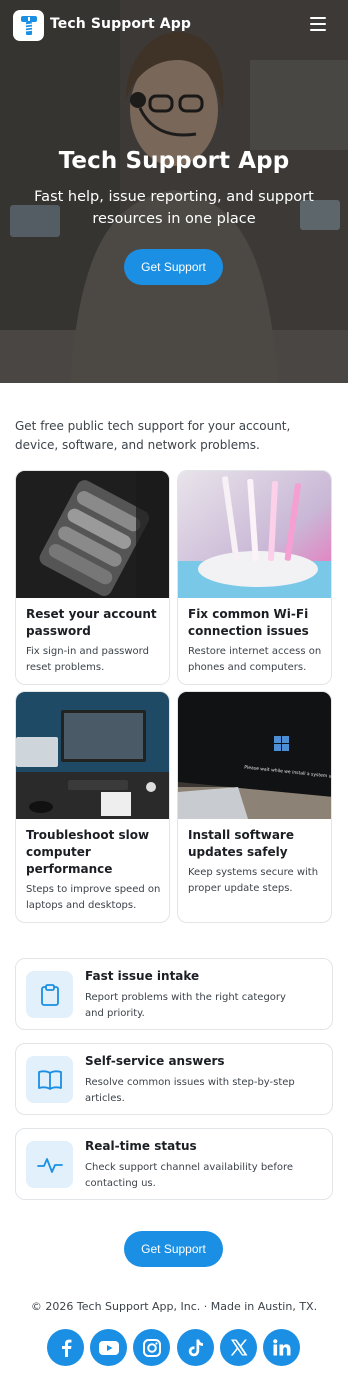 The image size is (348, 1395). What do you see at coordinates (92, 534) in the screenshot?
I see `password-lock-photo` at bounding box center [92, 534].